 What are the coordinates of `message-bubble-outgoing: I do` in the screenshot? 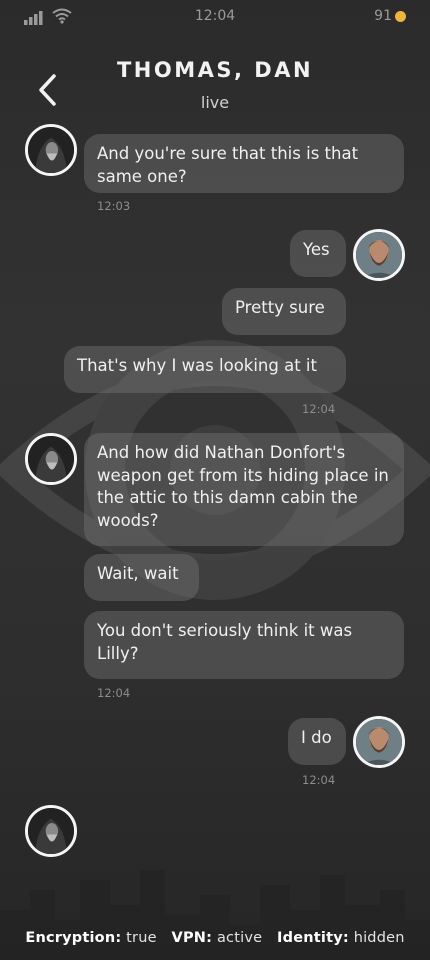 It's located at (317, 741).